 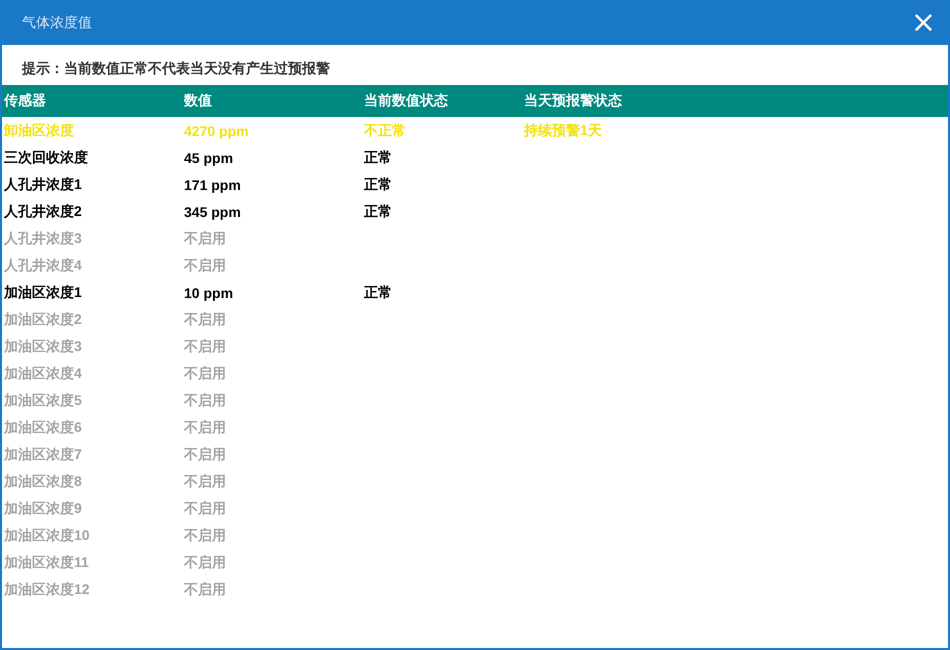 I want to click on column-header: 当前数值状态, so click(x=406, y=101).